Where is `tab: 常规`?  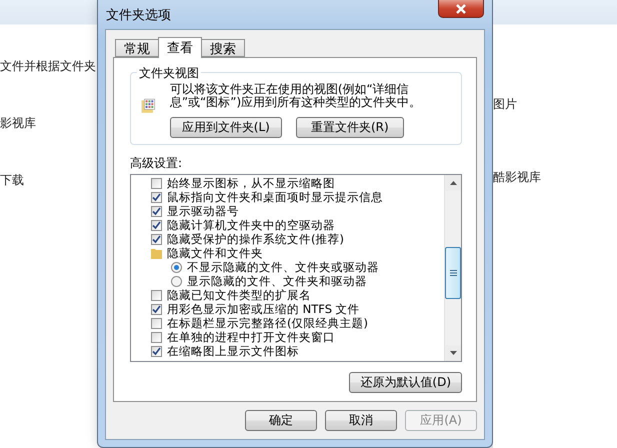 tab: 常规 is located at coordinates (137, 48).